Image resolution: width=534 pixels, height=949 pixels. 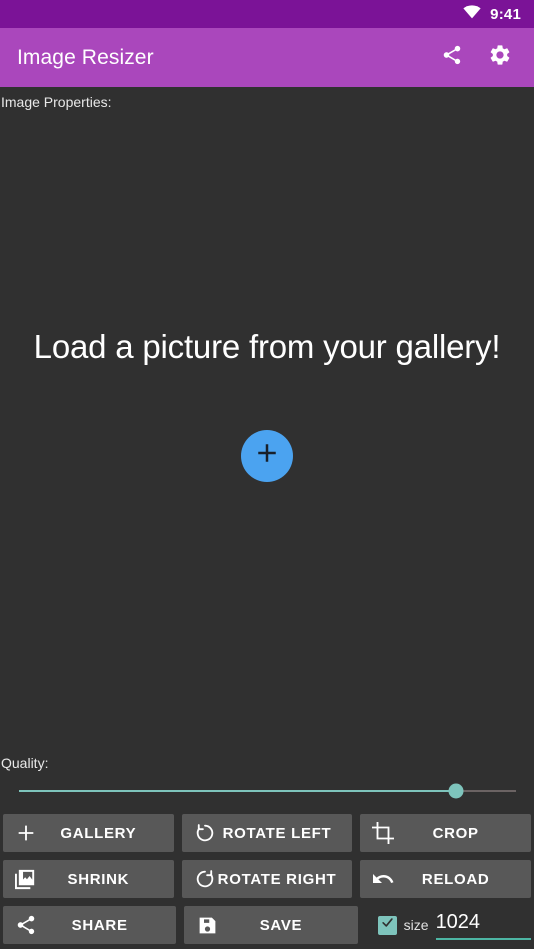 What do you see at coordinates (277, 833) in the screenshot?
I see `rotate-left-button-label: ROTATE LEFT` at bounding box center [277, 833].